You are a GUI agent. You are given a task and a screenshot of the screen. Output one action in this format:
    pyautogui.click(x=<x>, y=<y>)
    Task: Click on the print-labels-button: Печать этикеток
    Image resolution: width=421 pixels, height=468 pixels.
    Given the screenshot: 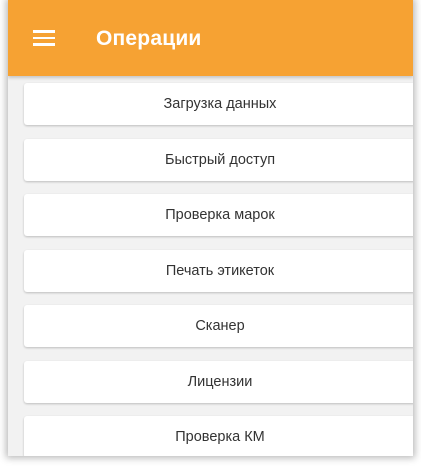 What is the action you would take?
    pyautogui.click(x=218, y=270)
    